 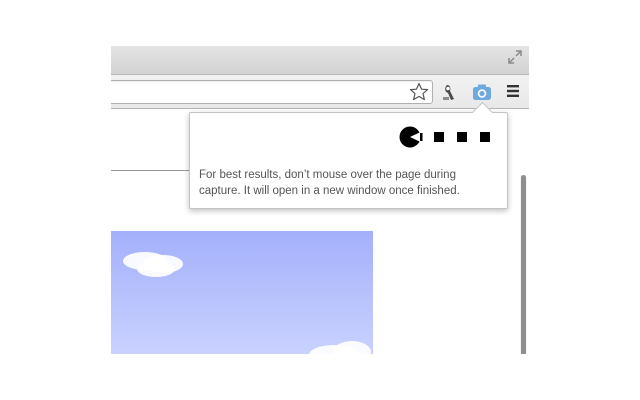 I want to click on vertical-scrollbar, so click(x=523, y=264).